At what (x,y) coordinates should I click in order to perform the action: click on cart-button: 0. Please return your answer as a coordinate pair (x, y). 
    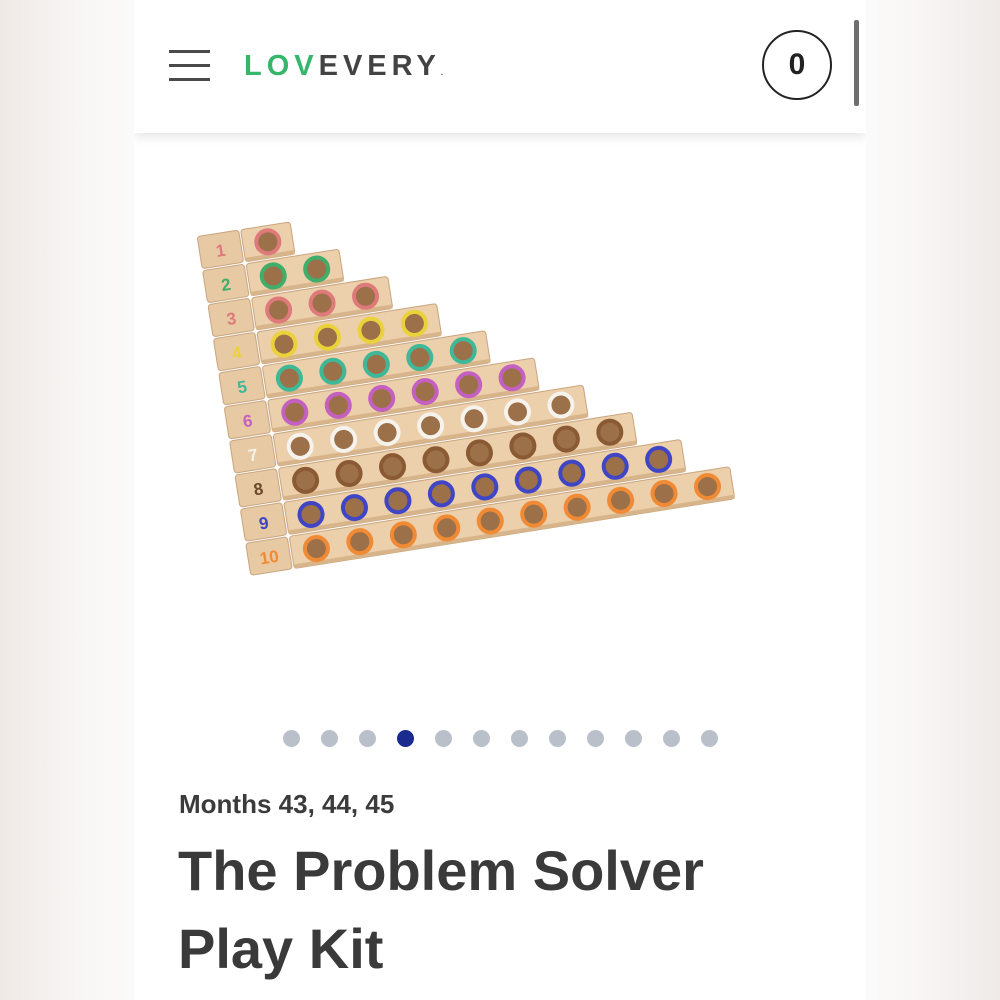
    Looking at the image, I should click on (797, 65).